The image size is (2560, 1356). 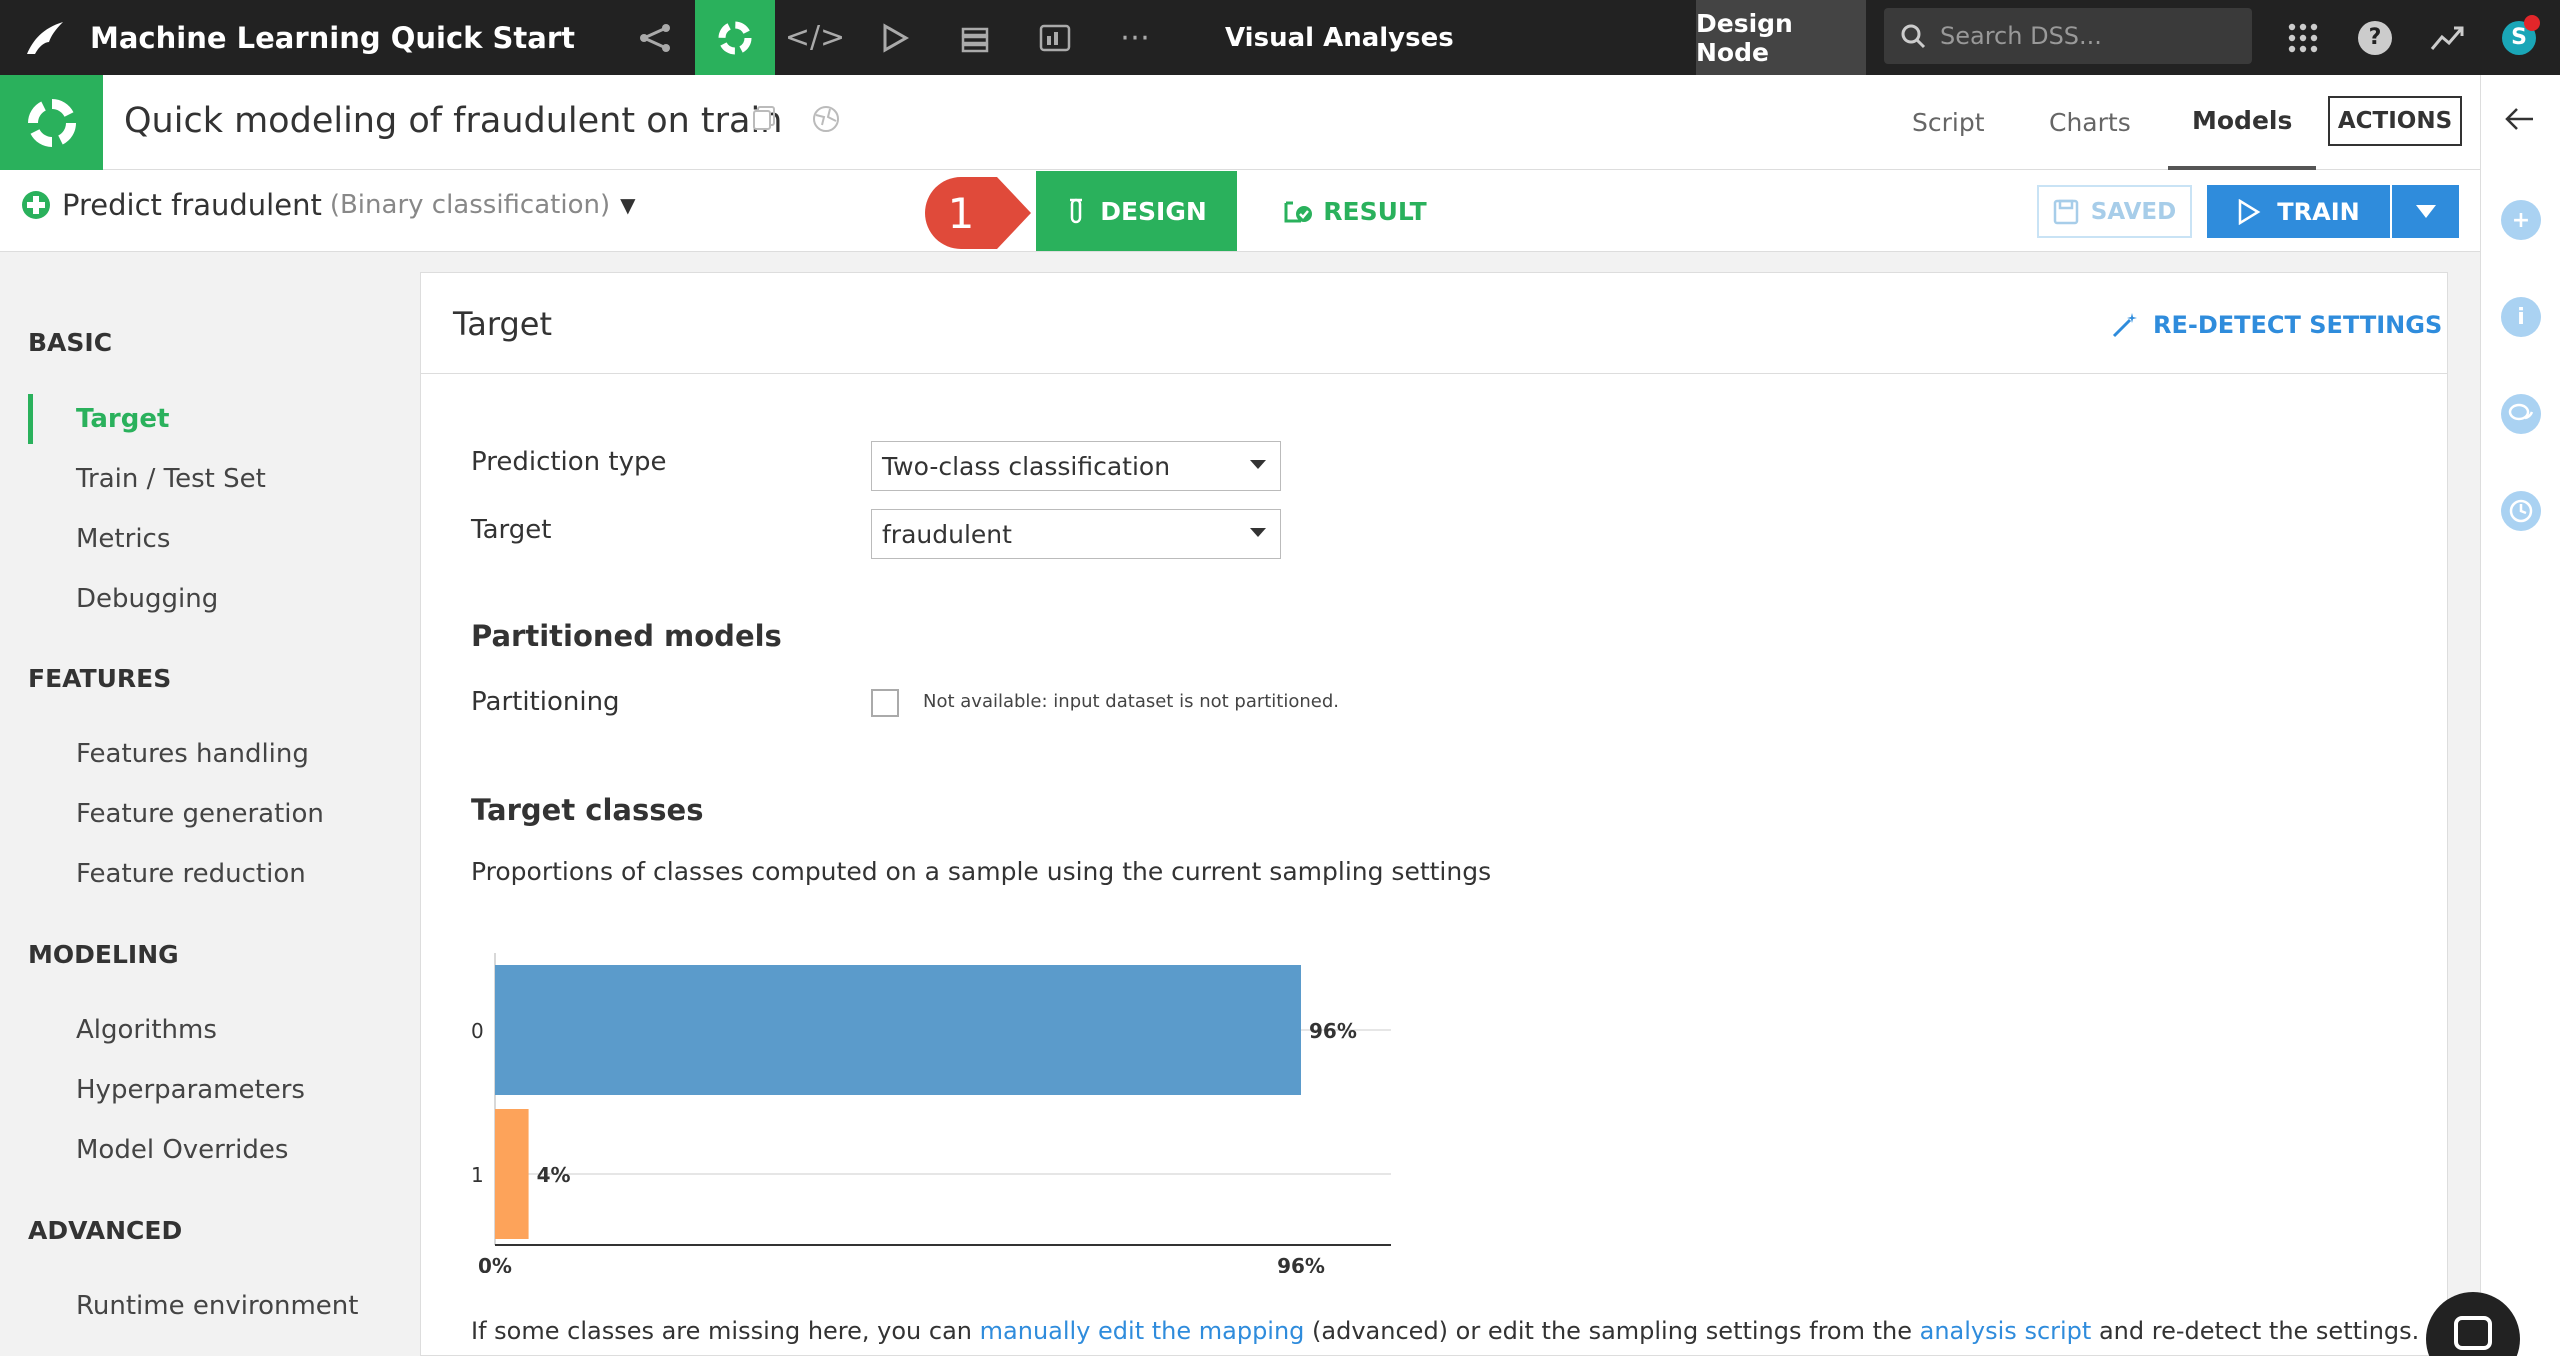 What do you see at coordinates (2066, 211) in the screenshot?
I see `save-icon` at bounding box center [2066, 211].